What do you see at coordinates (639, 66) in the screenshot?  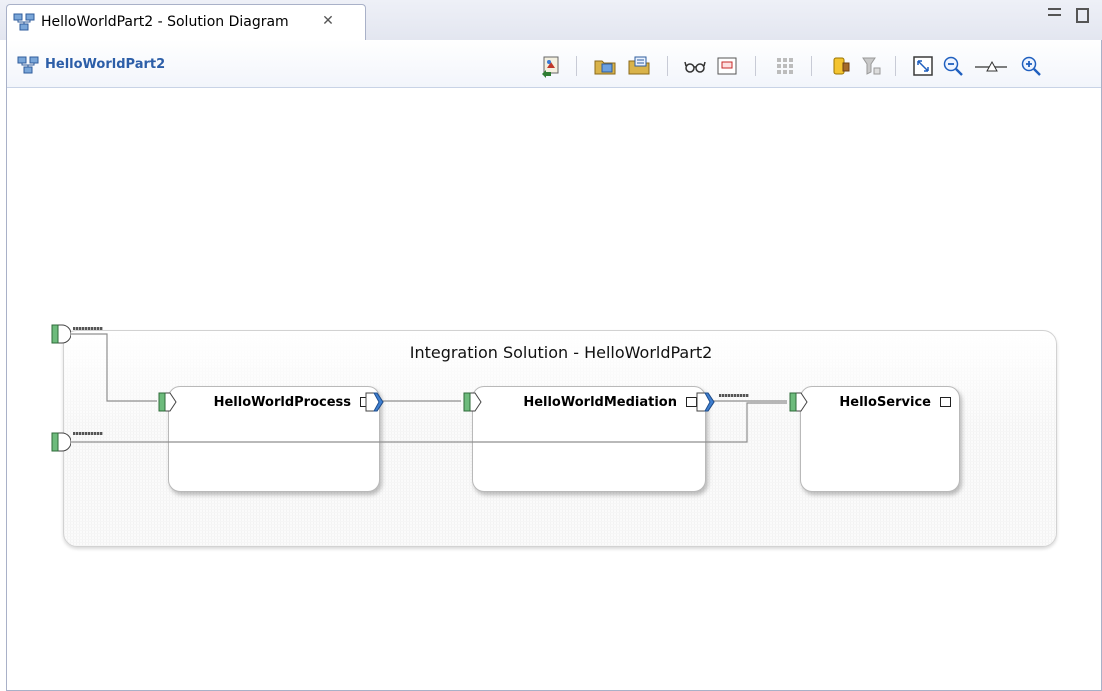 I see `open-file-icon` at bounding box center [639, 66].